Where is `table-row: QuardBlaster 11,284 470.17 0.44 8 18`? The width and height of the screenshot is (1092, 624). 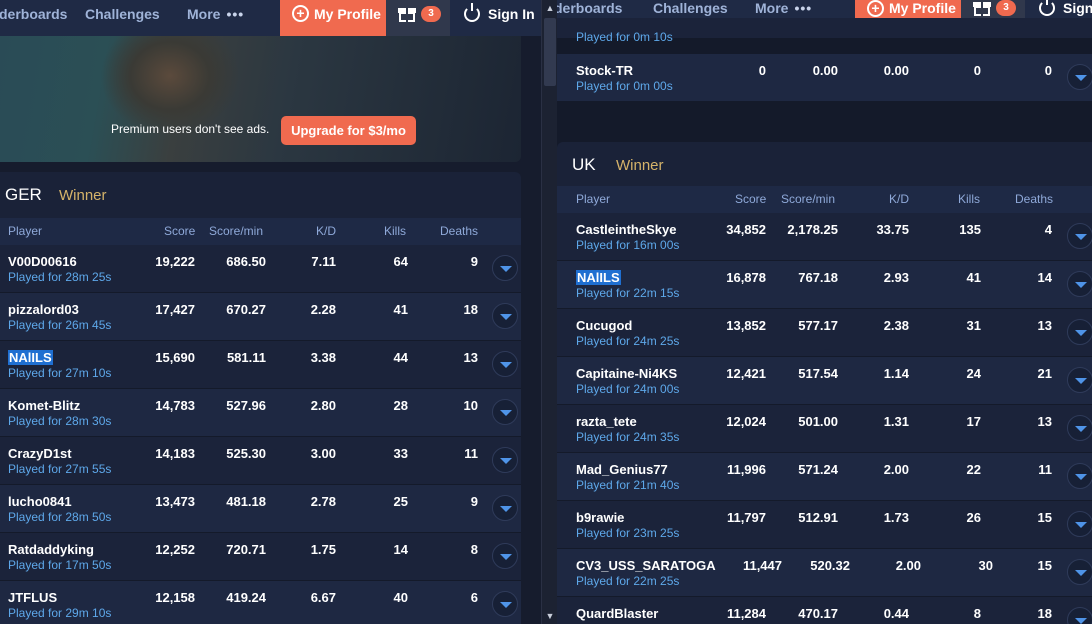 table-row: QuardBlaster 11,284 470.17 0.44 8 18 is located at coordinates (824, 610).